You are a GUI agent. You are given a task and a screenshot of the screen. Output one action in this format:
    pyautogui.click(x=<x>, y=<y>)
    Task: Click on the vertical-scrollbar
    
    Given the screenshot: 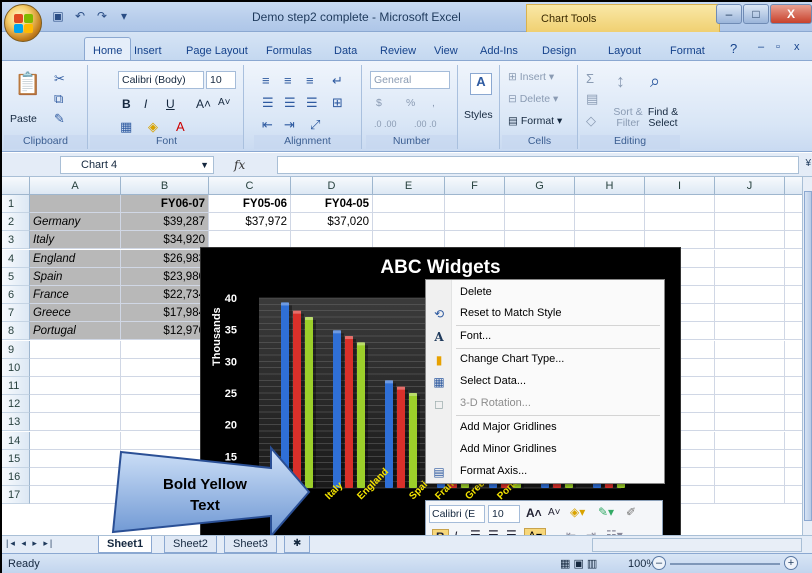 What is the action you would take?
    pyautogui.click(x=807, y=356)
    